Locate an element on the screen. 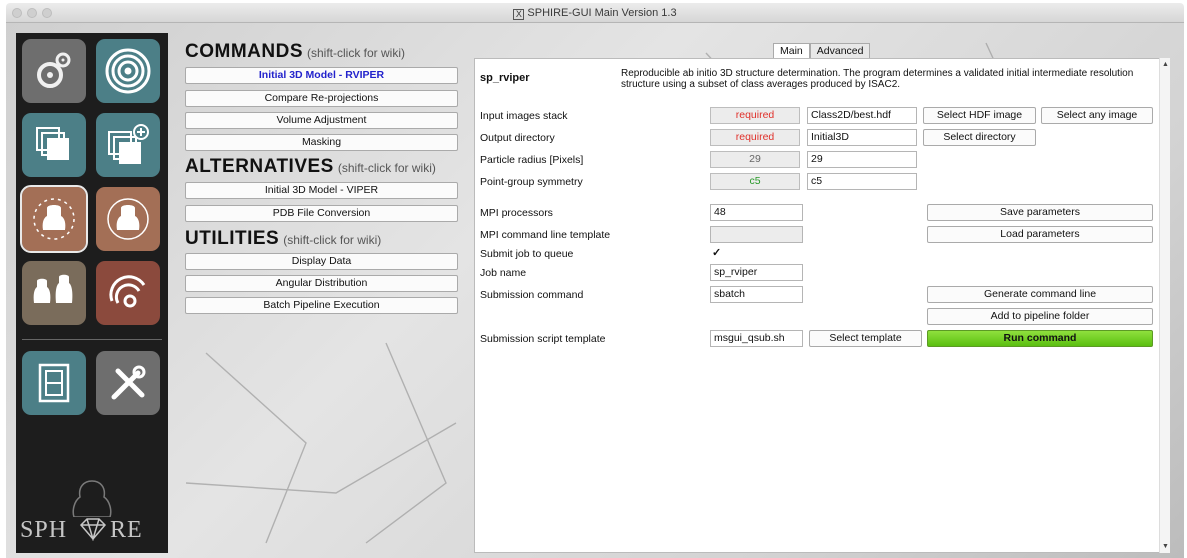  input-stack-default: required is located at coordinates (755, 115).